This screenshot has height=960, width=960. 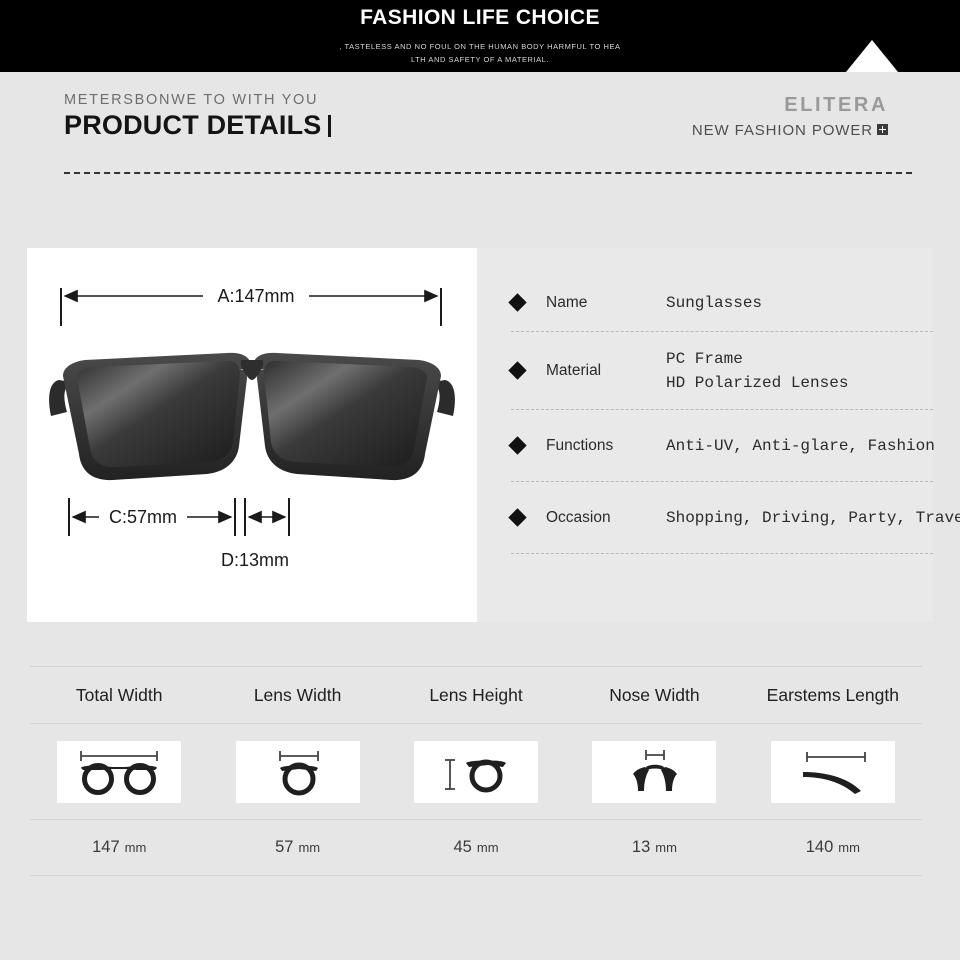 What do you see at coordinates (252, 416) in the screenshot?
I see `sunglasses-illustration` at bounding box center [252, 416].